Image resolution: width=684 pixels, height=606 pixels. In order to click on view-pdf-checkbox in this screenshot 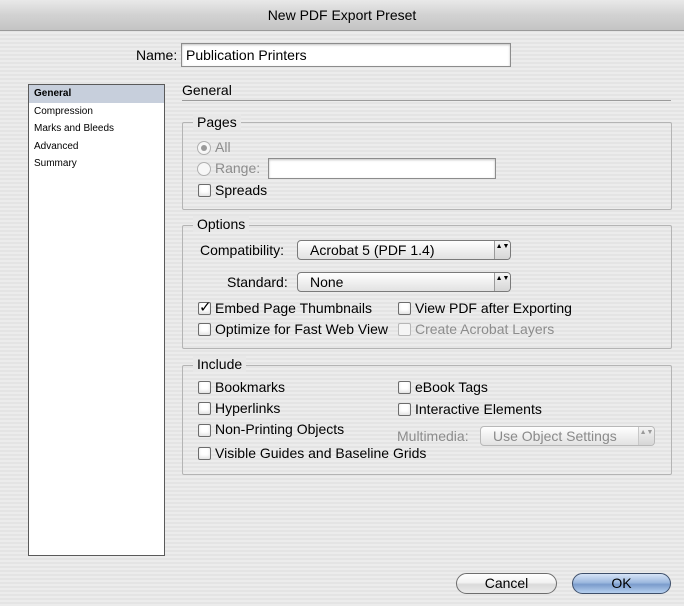, I will do `click(404, 308)`.